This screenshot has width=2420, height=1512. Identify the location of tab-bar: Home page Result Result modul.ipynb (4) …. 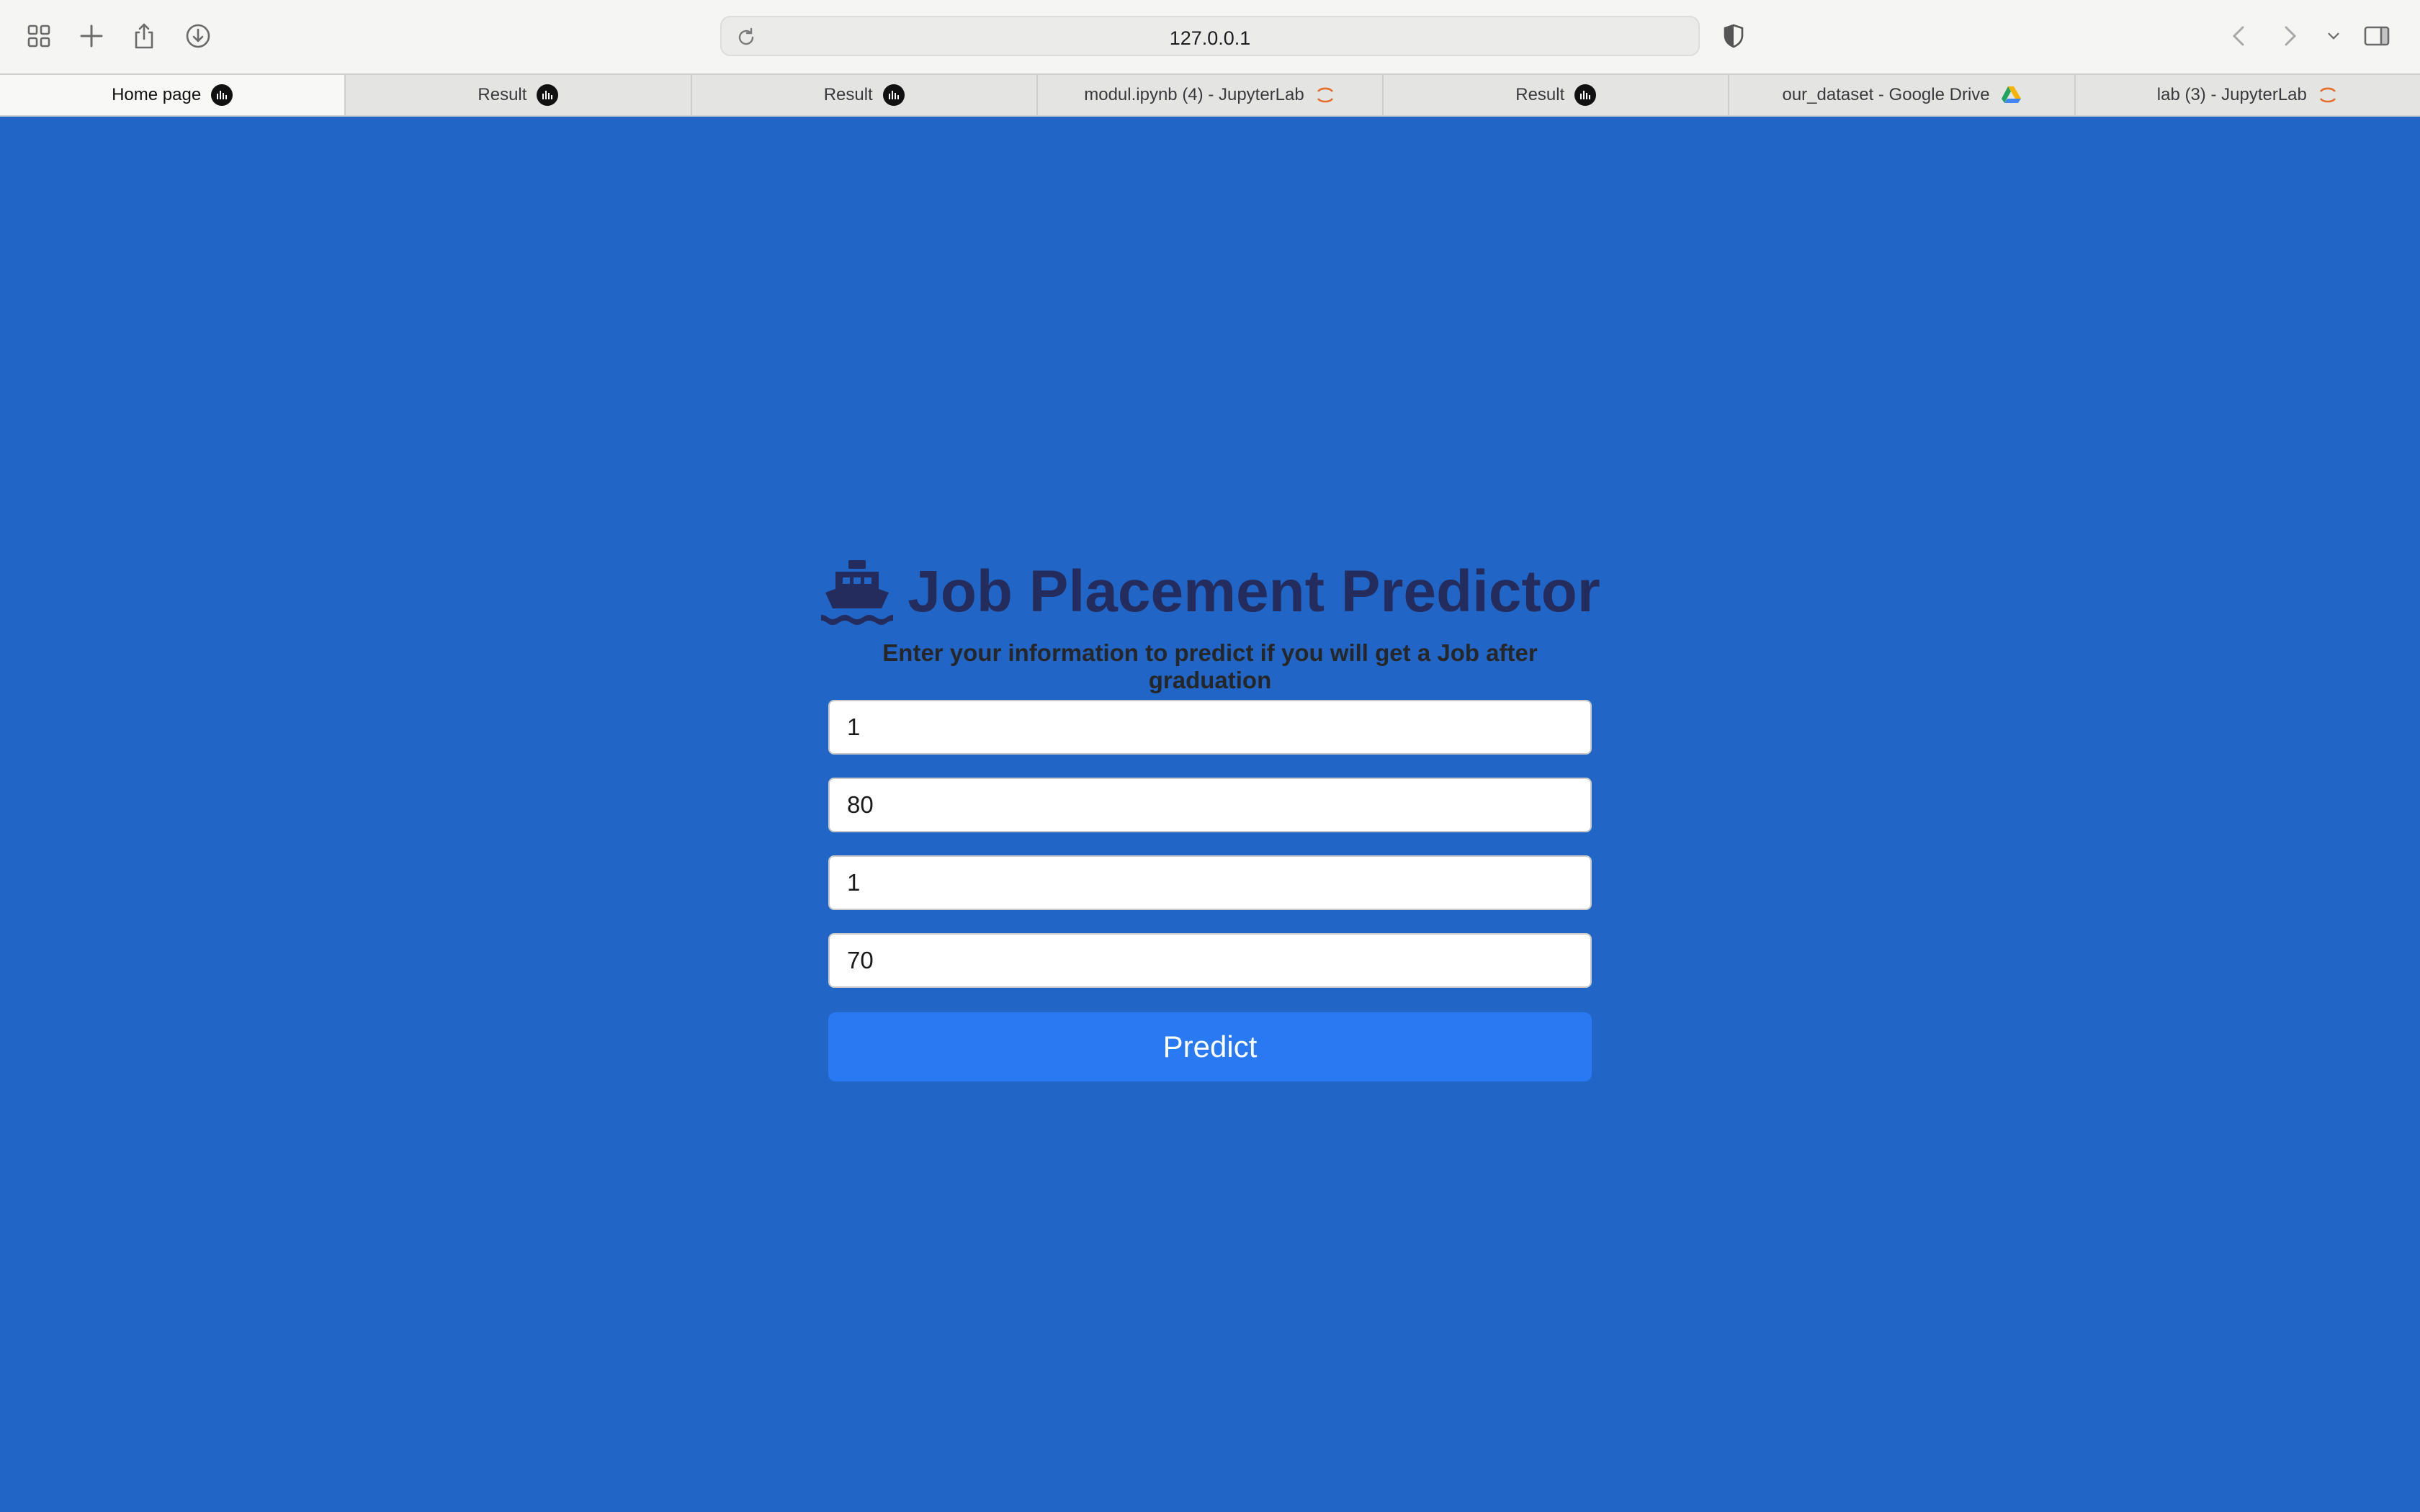
(1210, 95).